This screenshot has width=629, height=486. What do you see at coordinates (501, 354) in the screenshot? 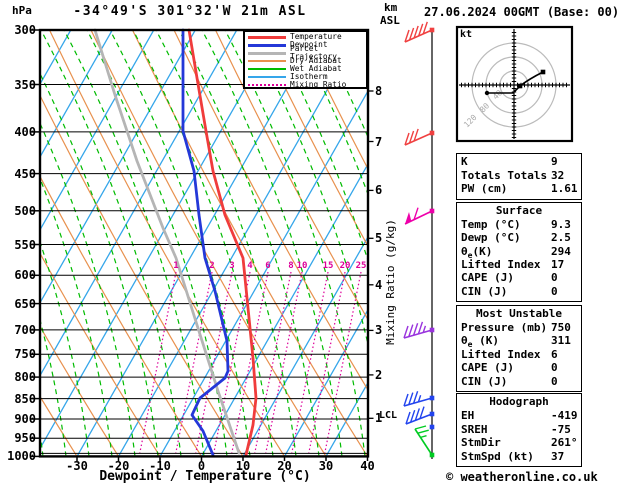
I see `panel-label: Lifted Index` at bounding box center [501, 354].